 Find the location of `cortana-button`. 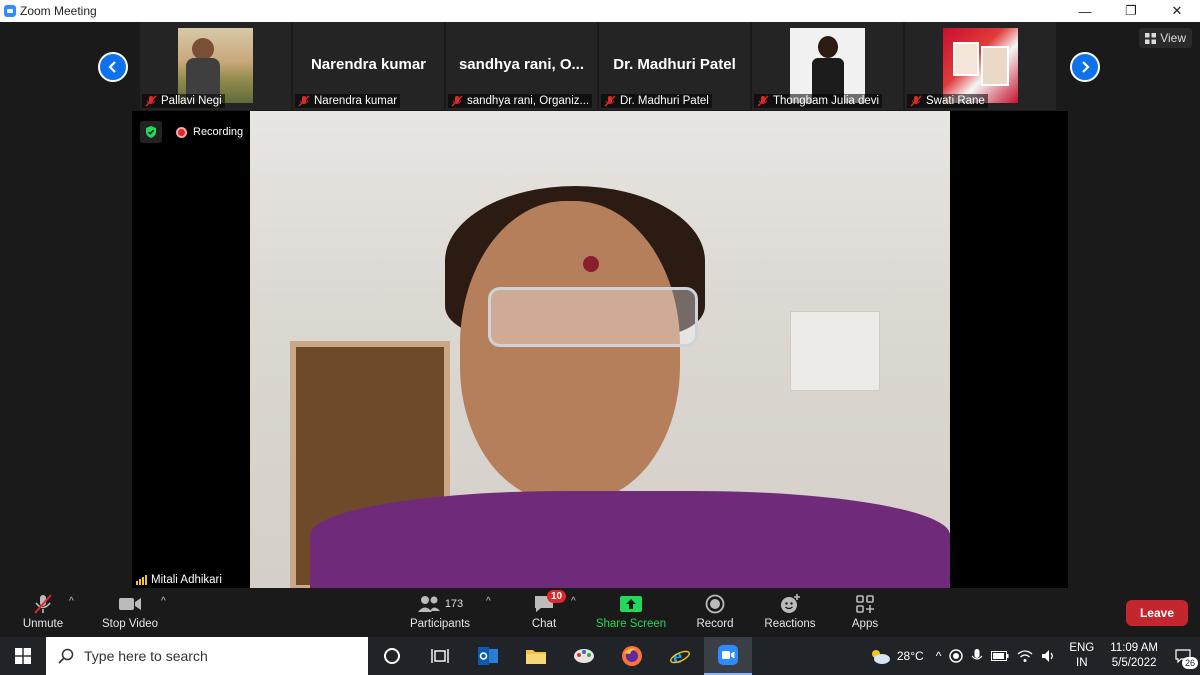

cortana-button is located at coordinates (392, 656).